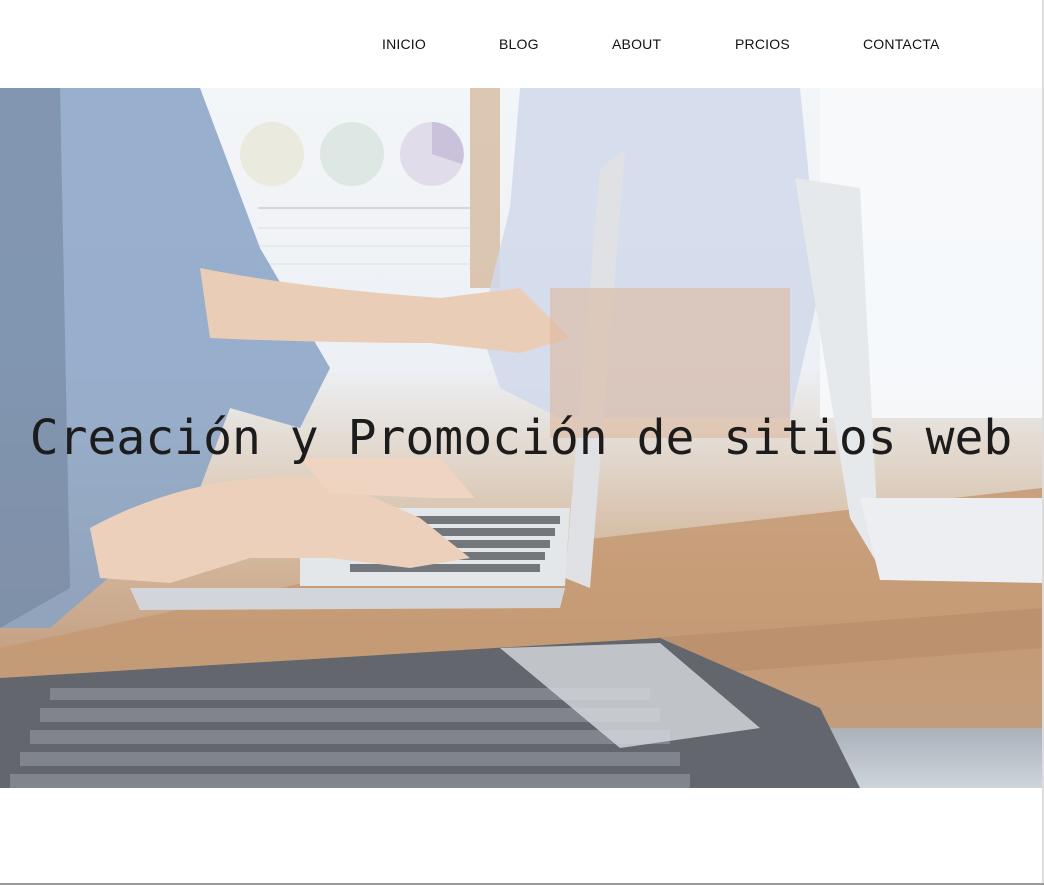  What do you see at coordinates (901, 44) in the screenshot?
I see `nav-link-contacta: CONTACTA` at bounding box center [901, 44].